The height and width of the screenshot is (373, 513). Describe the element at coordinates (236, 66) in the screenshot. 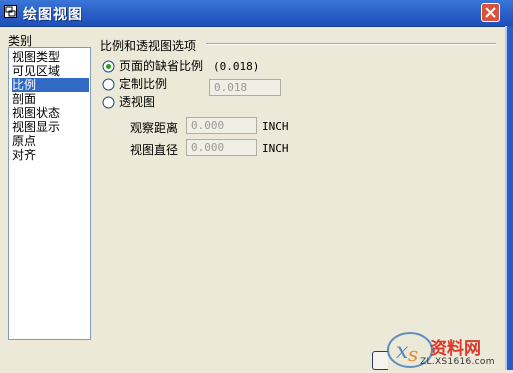

I see `default-scale-value: (0.018)` at that location.